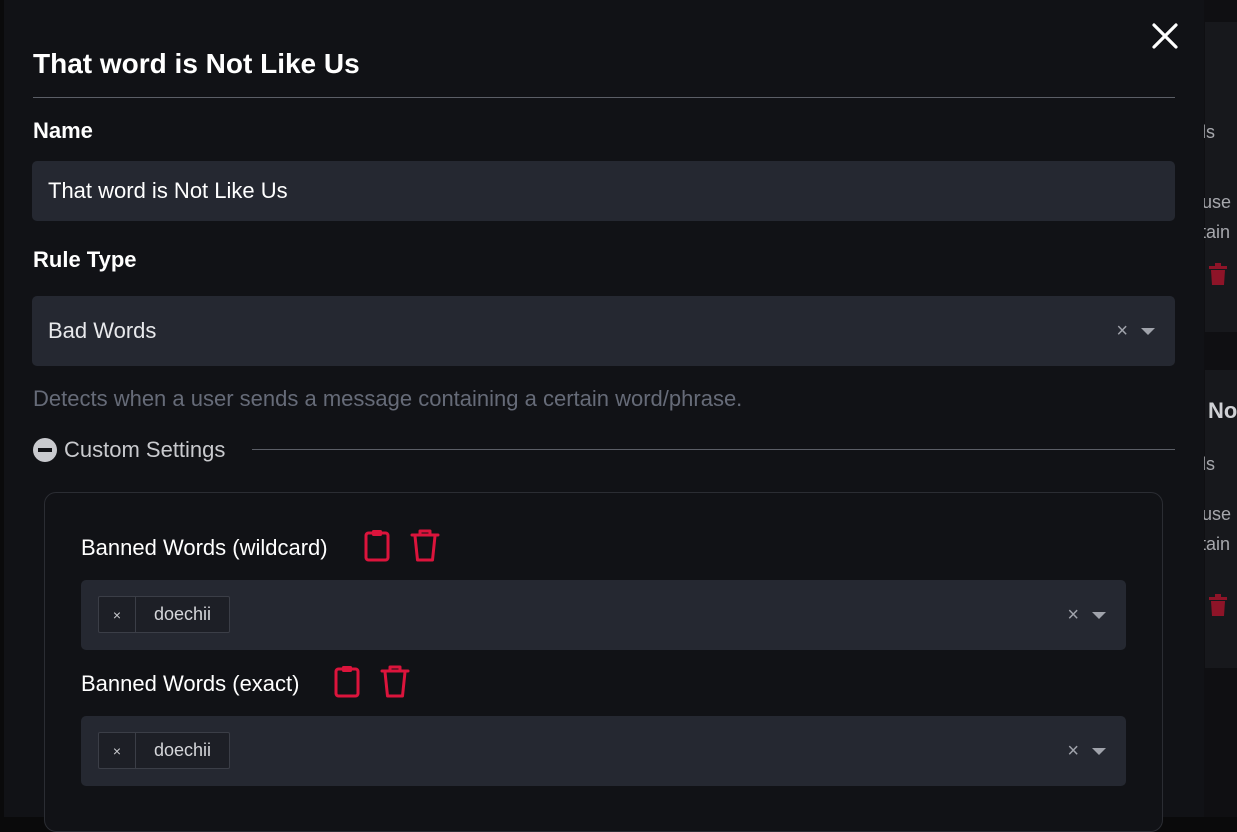 Image resolution: width=1237 pixels, height=832 pixels. What do you see at coordinates (45, 450) in the screenshot?
I see `minus-circle-icon` at bounding box center [45, 450].